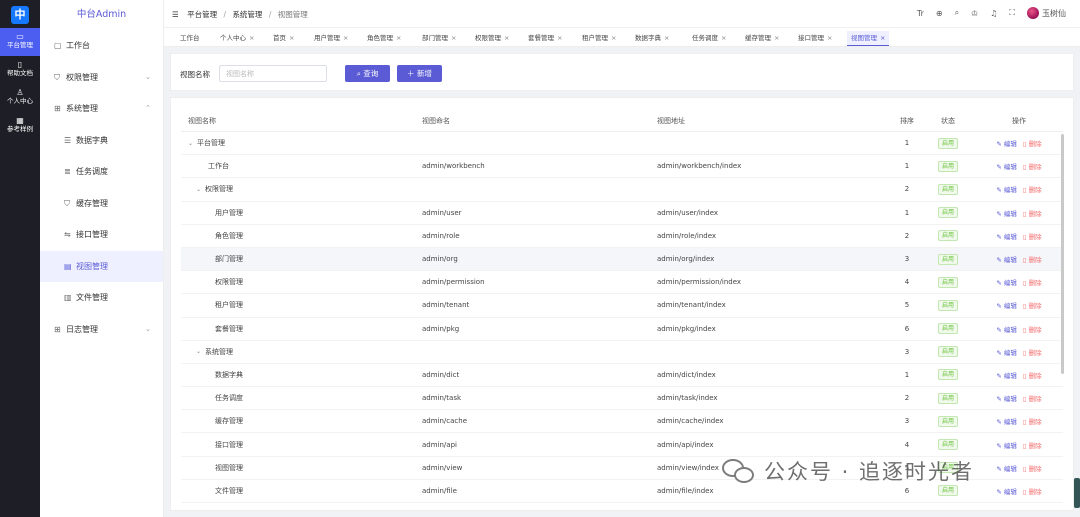 The height and width of the screenshot is (517, 1080). Describe the element at coordinates (283, 38) in the screenshot. I see `tab: 首页 ×` at that location.